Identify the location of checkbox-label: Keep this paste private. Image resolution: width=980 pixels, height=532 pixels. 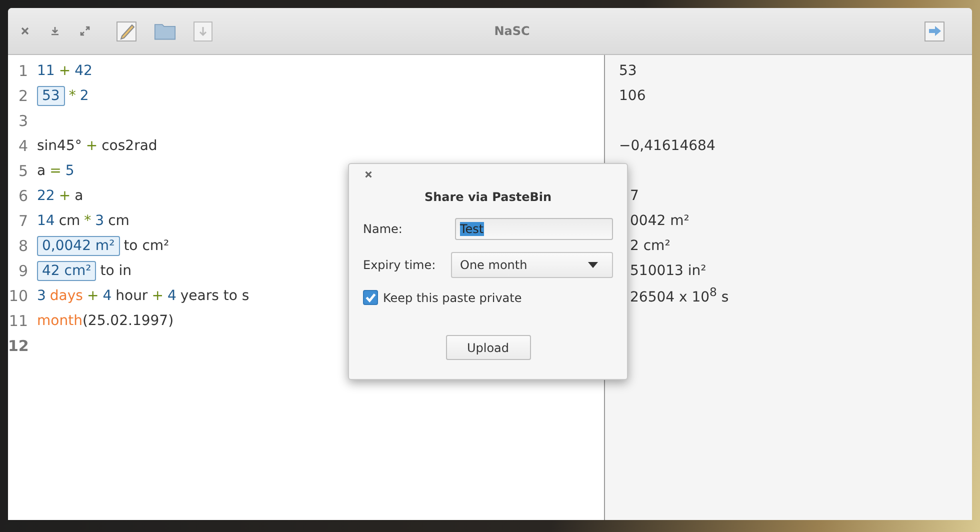
(452, 297).